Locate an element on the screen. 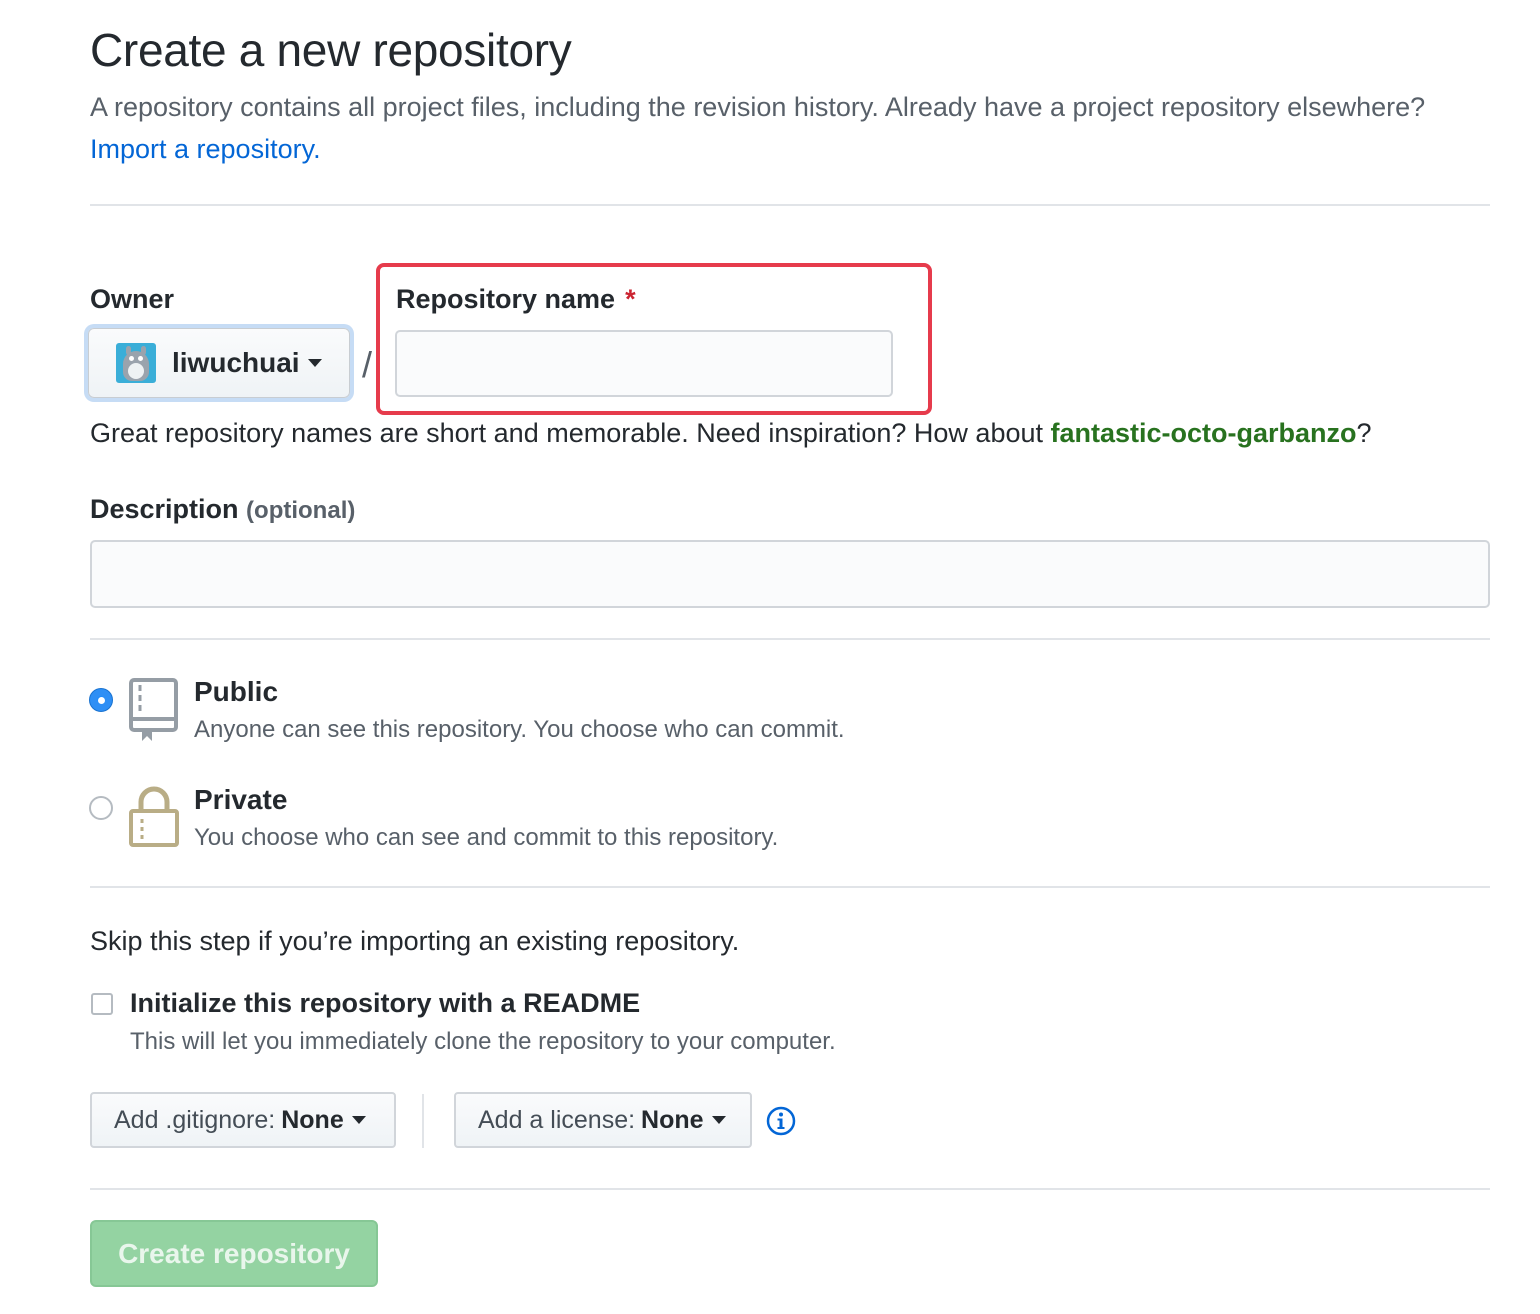 This screenshot has width=1540, height=1314. suggested-name: fantastic-octo-garbanzo is located at coordinates (1204, 433).